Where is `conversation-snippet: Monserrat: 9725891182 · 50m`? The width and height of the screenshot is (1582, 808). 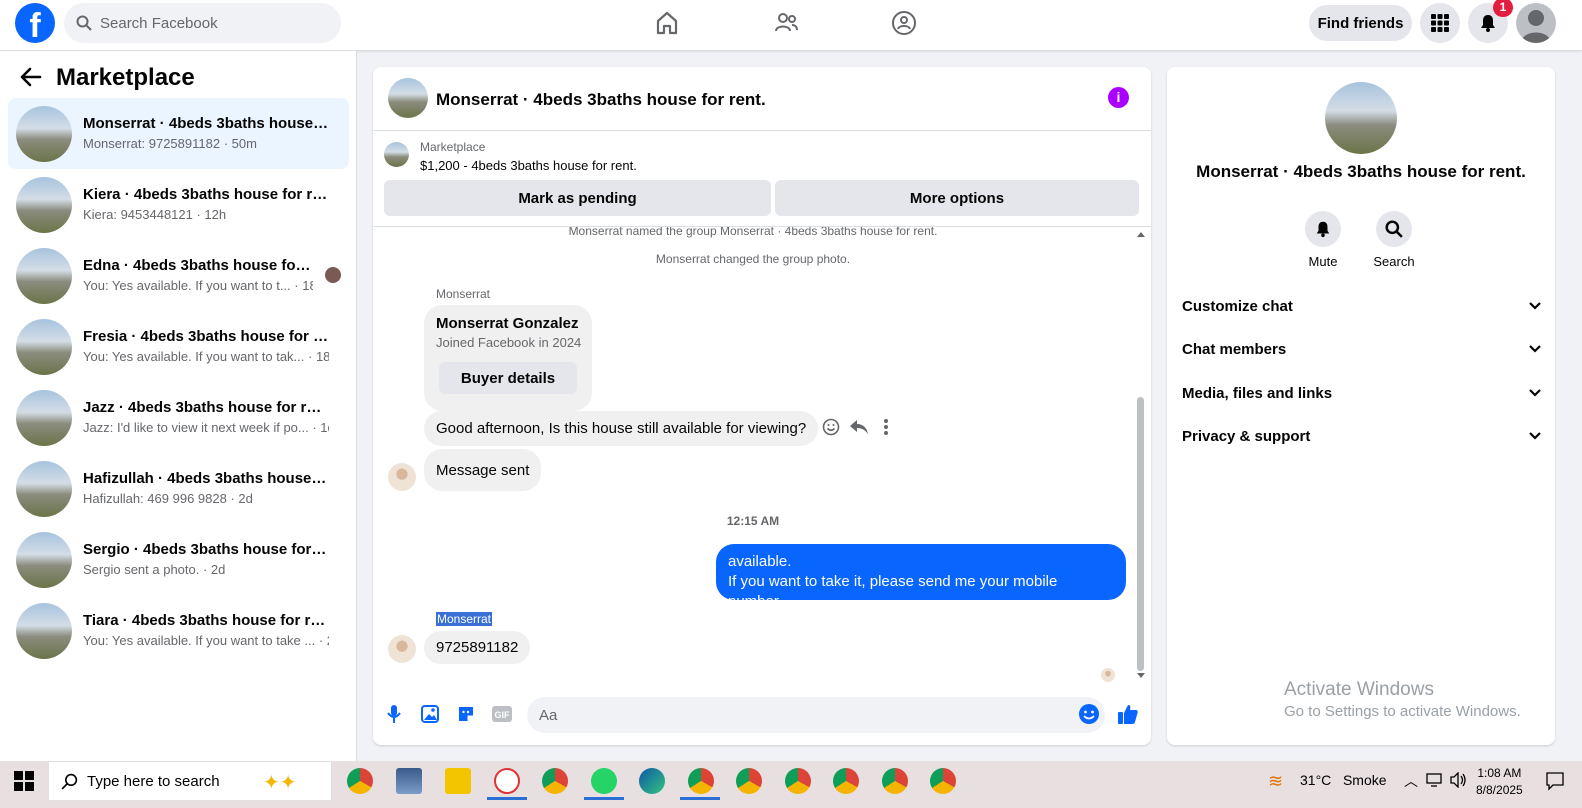 conversation-snippet: Monserrat: 9725891182 · 50m is located at coordinates (170, 143).